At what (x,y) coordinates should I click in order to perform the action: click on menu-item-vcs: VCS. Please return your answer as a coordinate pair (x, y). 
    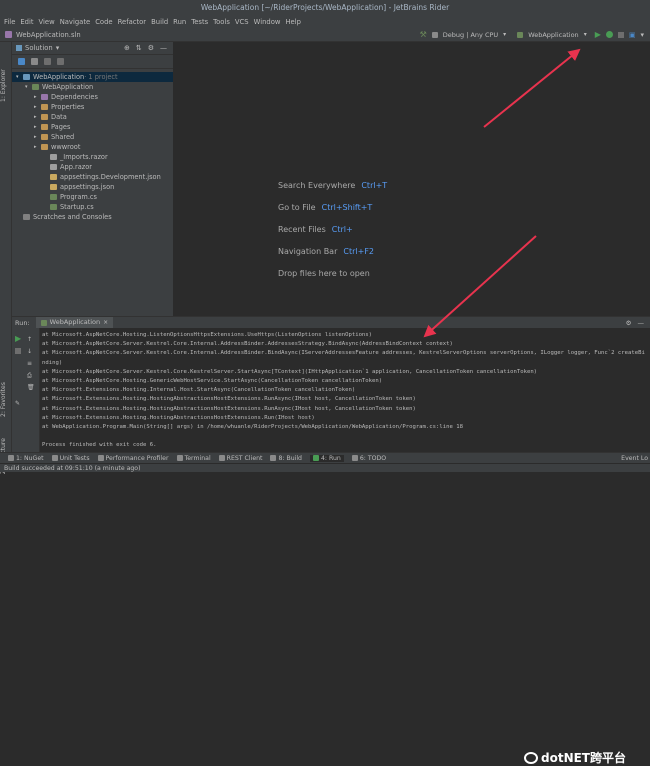
    Looking at the image, I should click on (242, 22).